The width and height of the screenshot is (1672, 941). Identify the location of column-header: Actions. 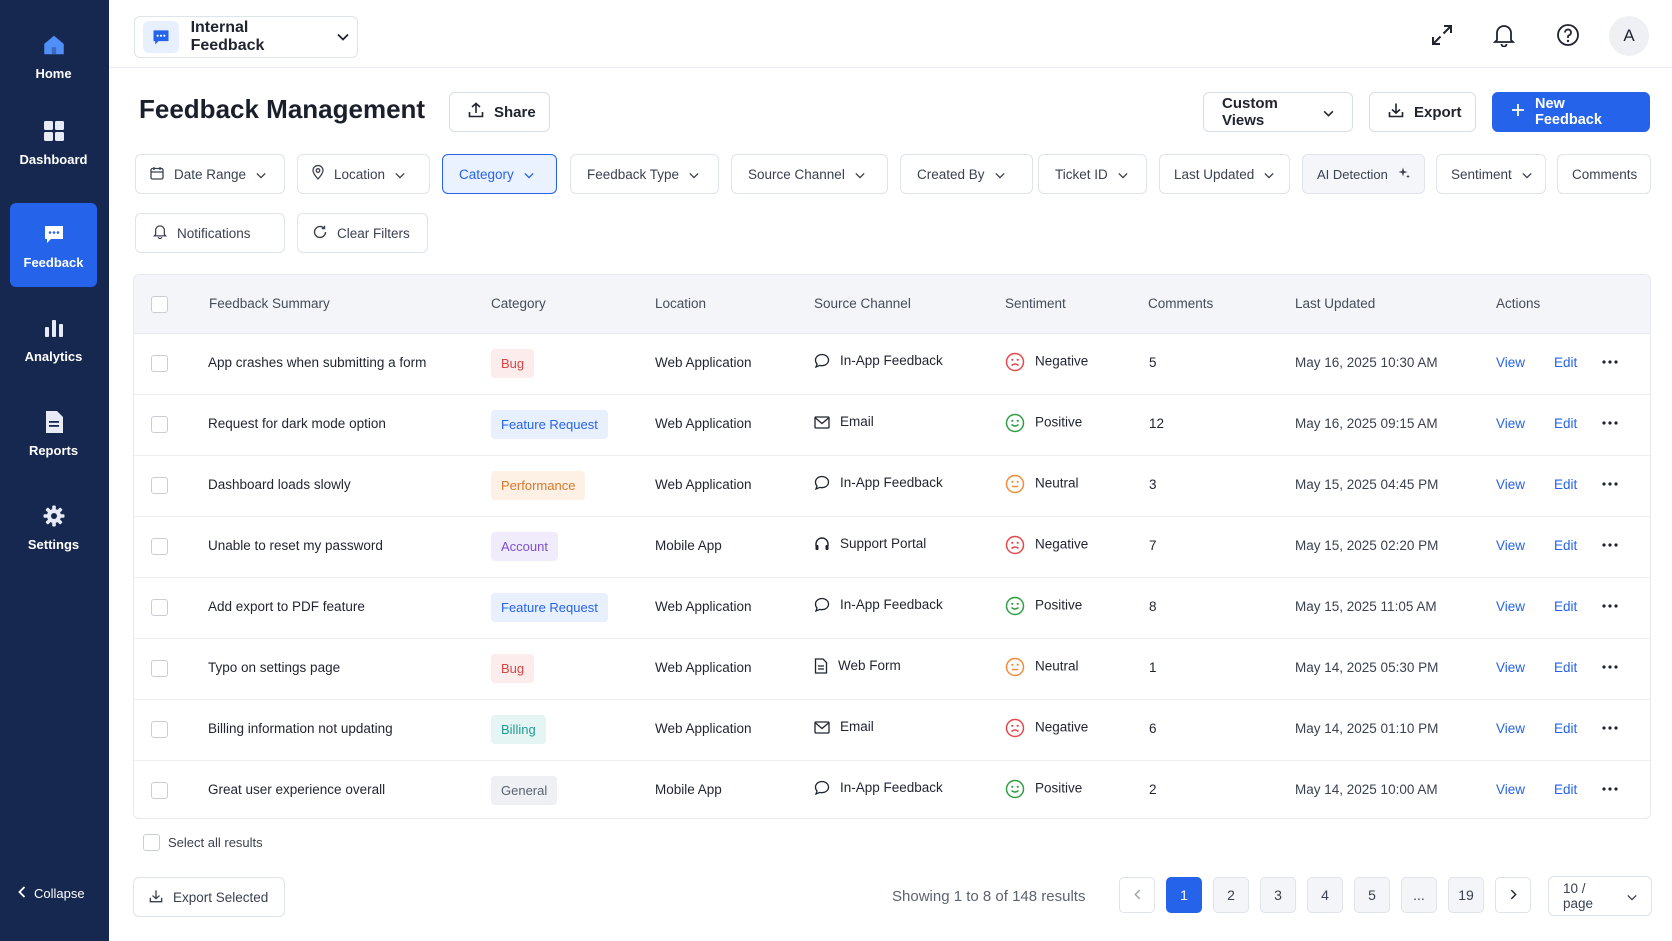
(1518, 303).